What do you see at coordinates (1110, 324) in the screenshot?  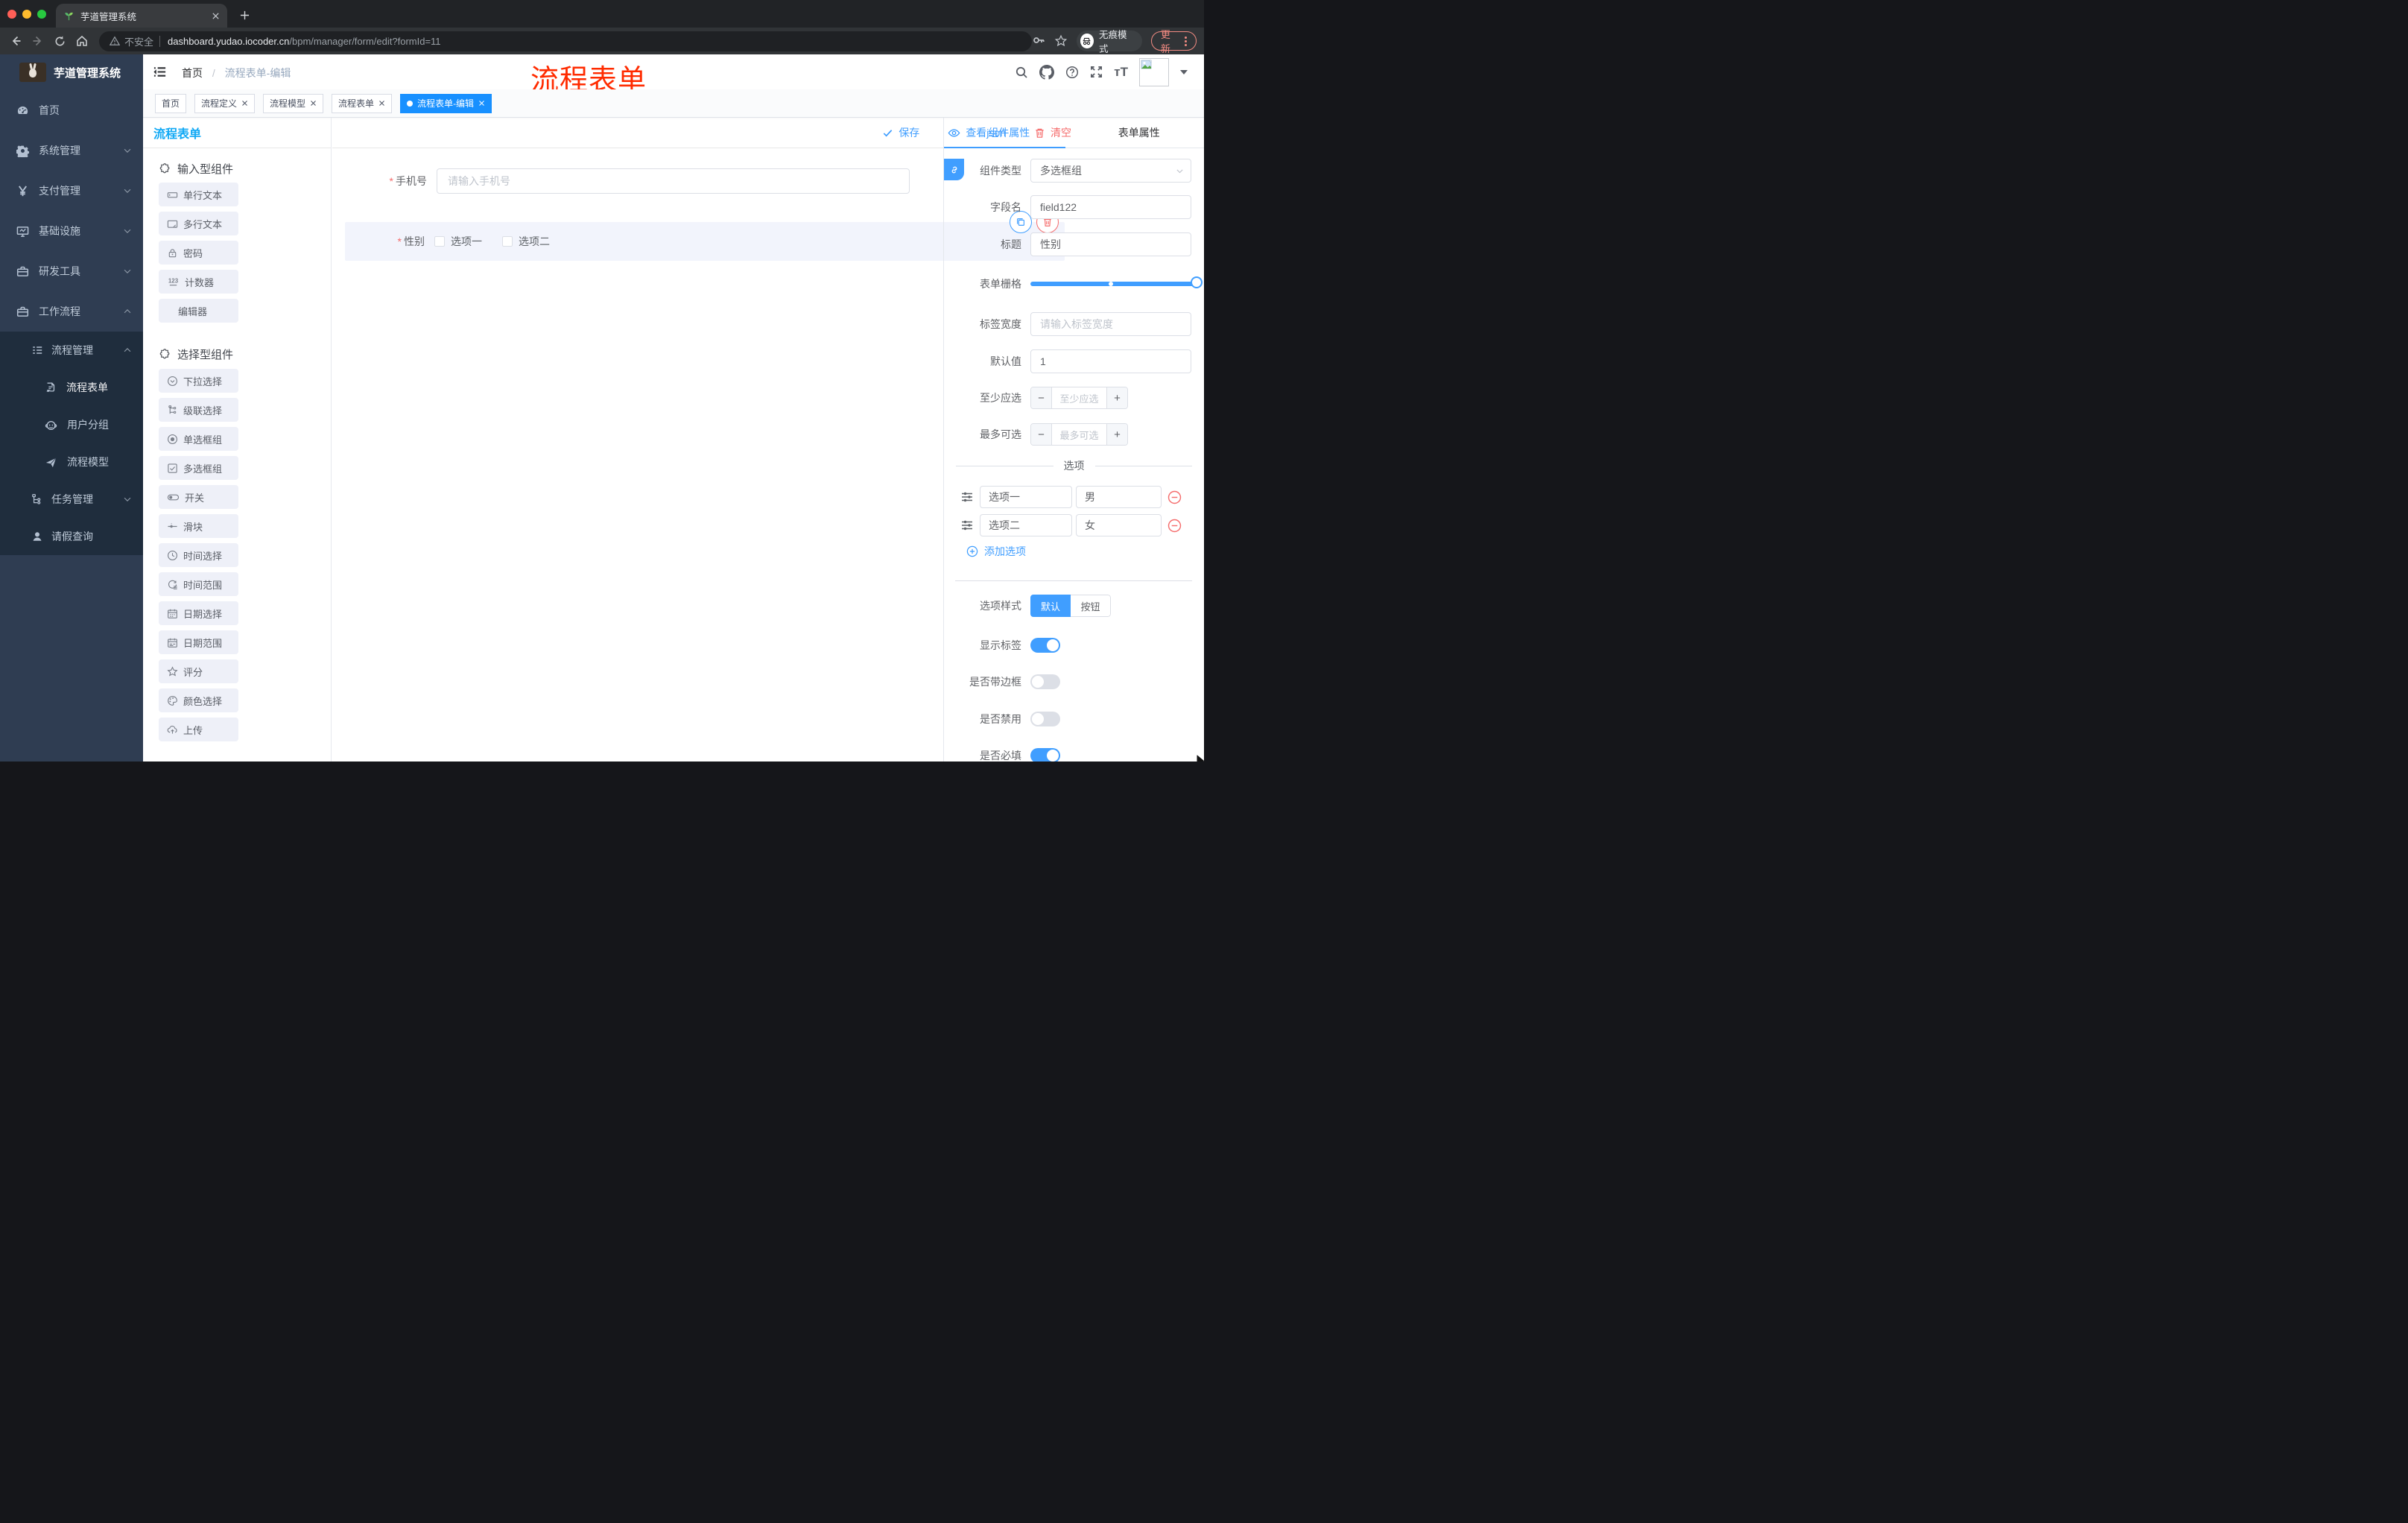 I see `label-width-input: 请输入标签宽度` at bounding box center [1110, 324].